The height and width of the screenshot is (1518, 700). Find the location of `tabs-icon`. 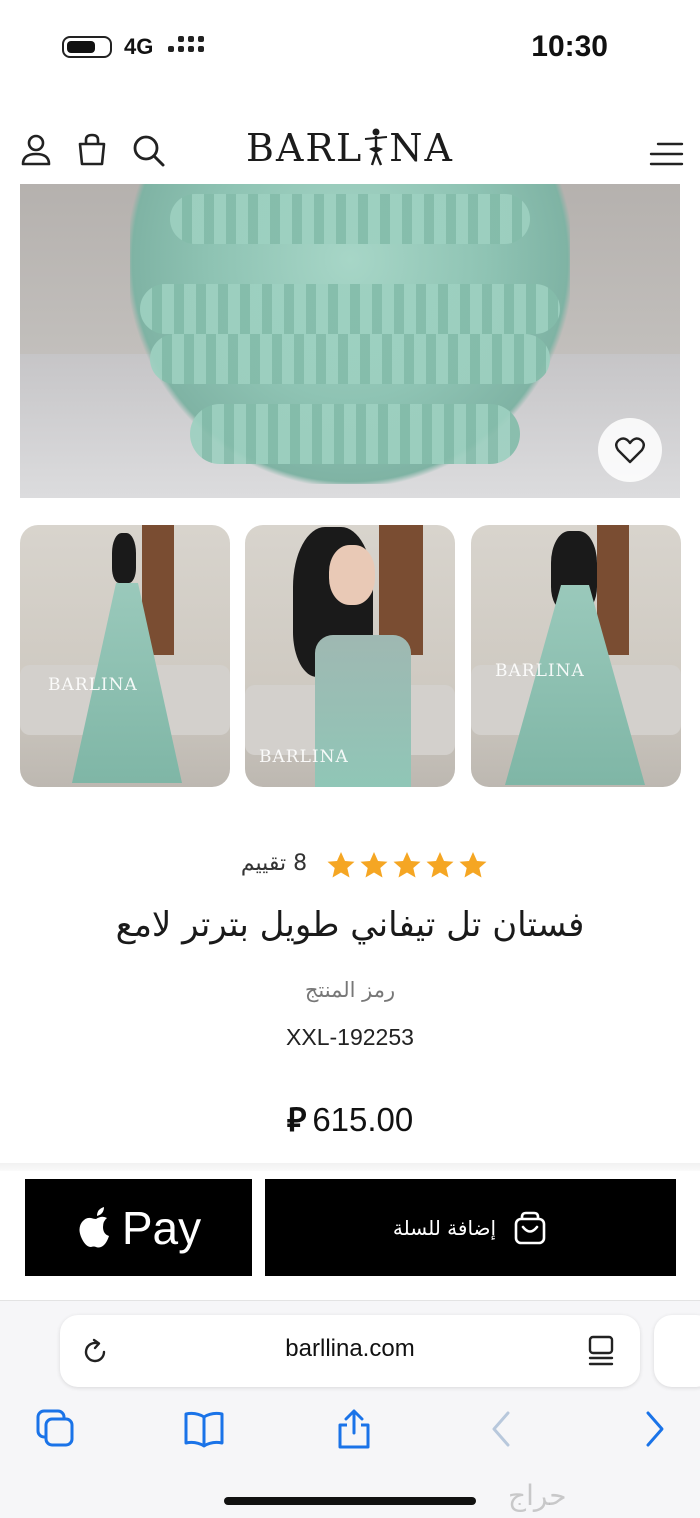

tabs-icon is located at coordinates (56, 1429).